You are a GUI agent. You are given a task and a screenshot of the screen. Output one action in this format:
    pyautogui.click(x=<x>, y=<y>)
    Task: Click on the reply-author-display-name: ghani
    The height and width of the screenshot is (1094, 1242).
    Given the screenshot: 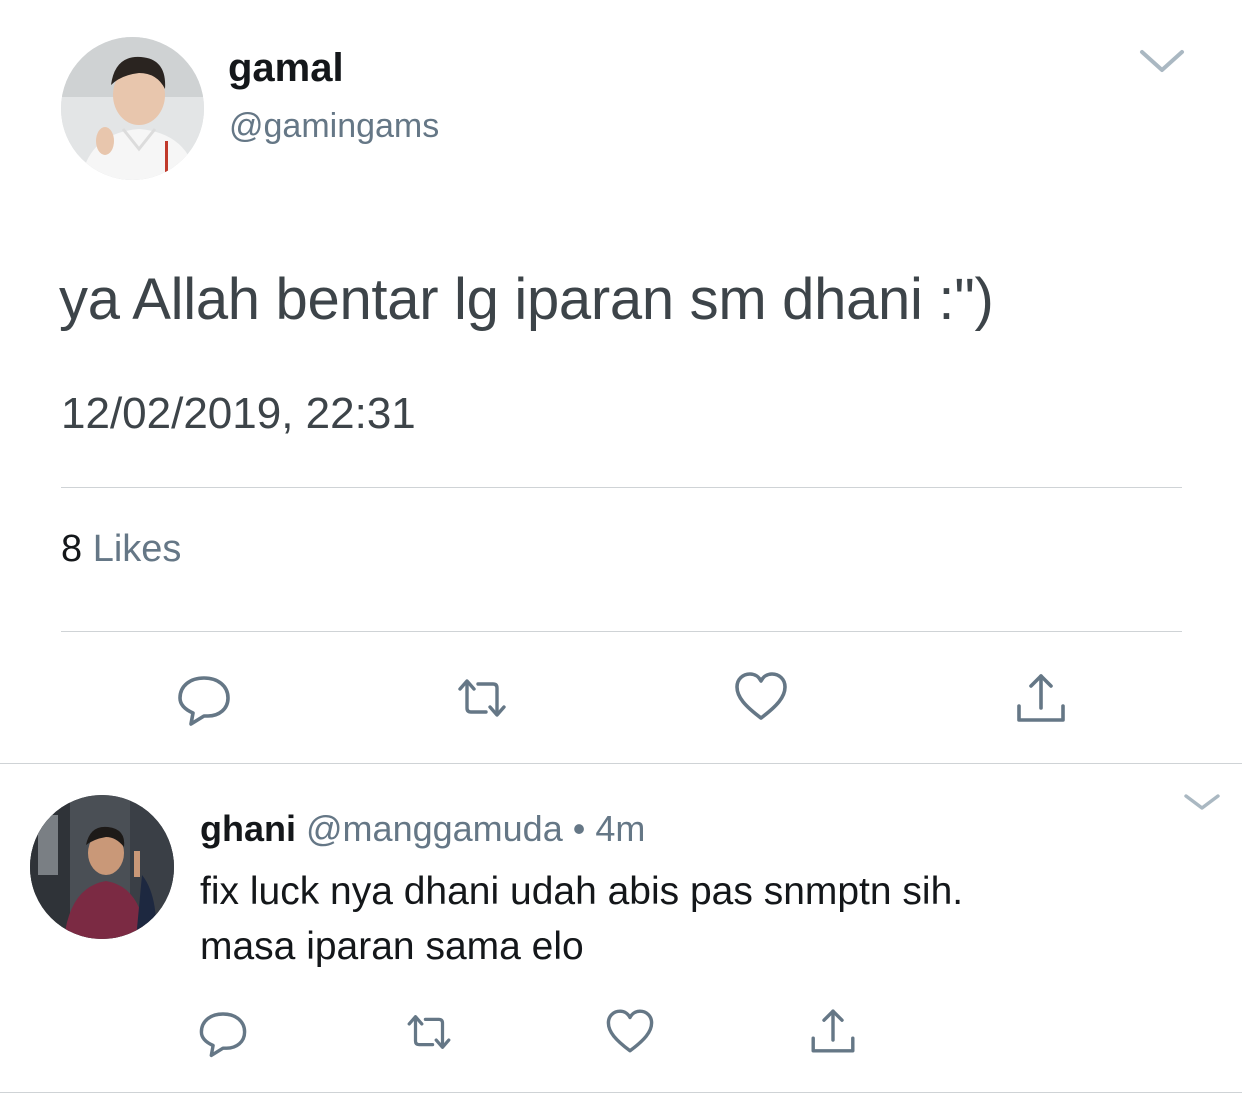 What is the action you would take?
    pyautogui.click(x=248, y=828)
    